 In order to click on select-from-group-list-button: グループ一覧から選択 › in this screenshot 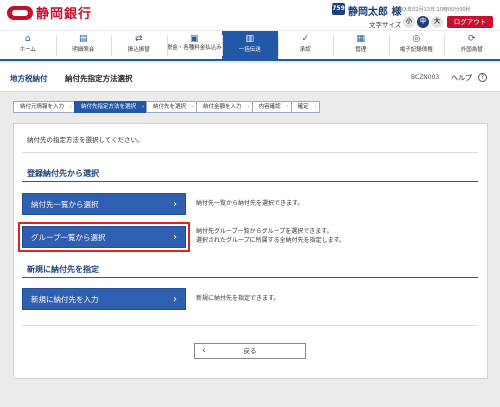, I will do `click(104, 237)`.